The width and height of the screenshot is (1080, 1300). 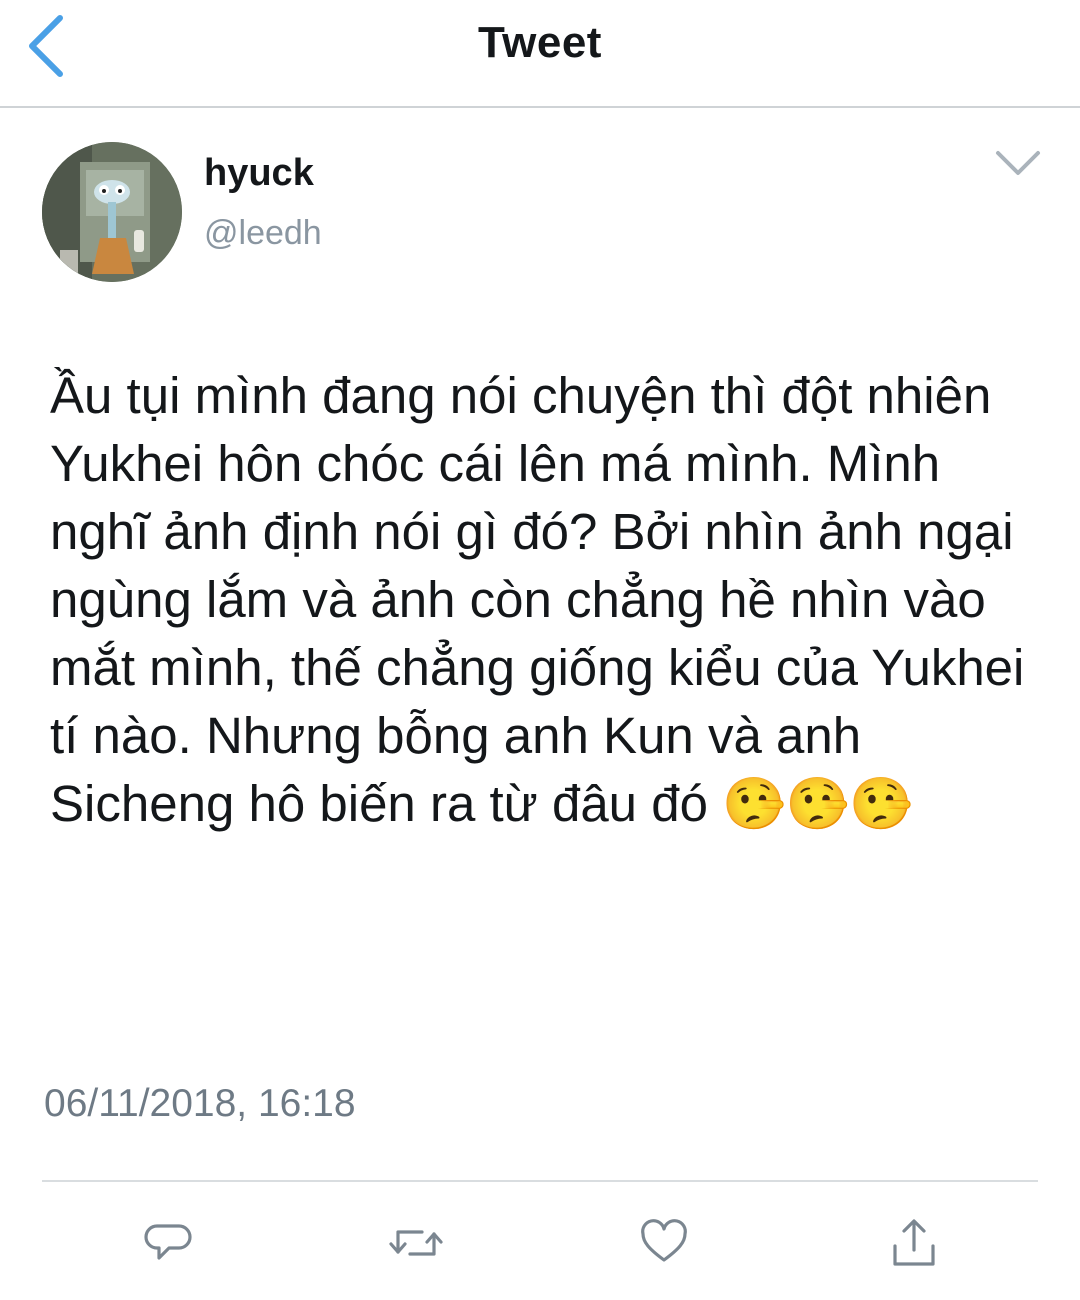 What do you see at coordinates (540, 1248) in the screenshot?
I see `tweet-action-bar` at bounding box center [540, 1248].